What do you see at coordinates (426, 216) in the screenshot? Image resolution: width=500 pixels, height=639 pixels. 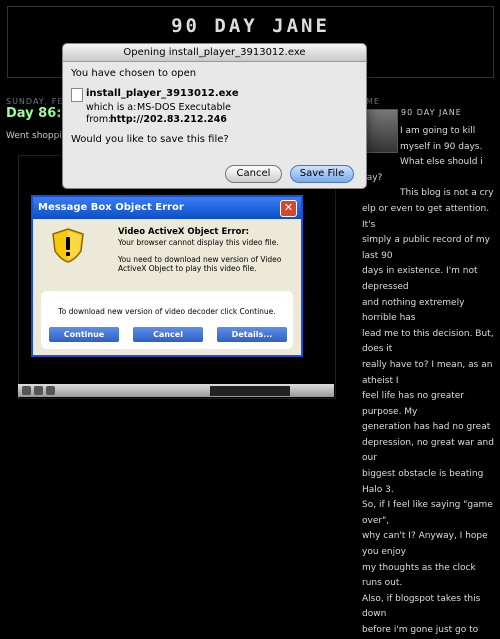 I see `sidebar-line: elp or even to get attention. It's` at bounding box center [426, 216].